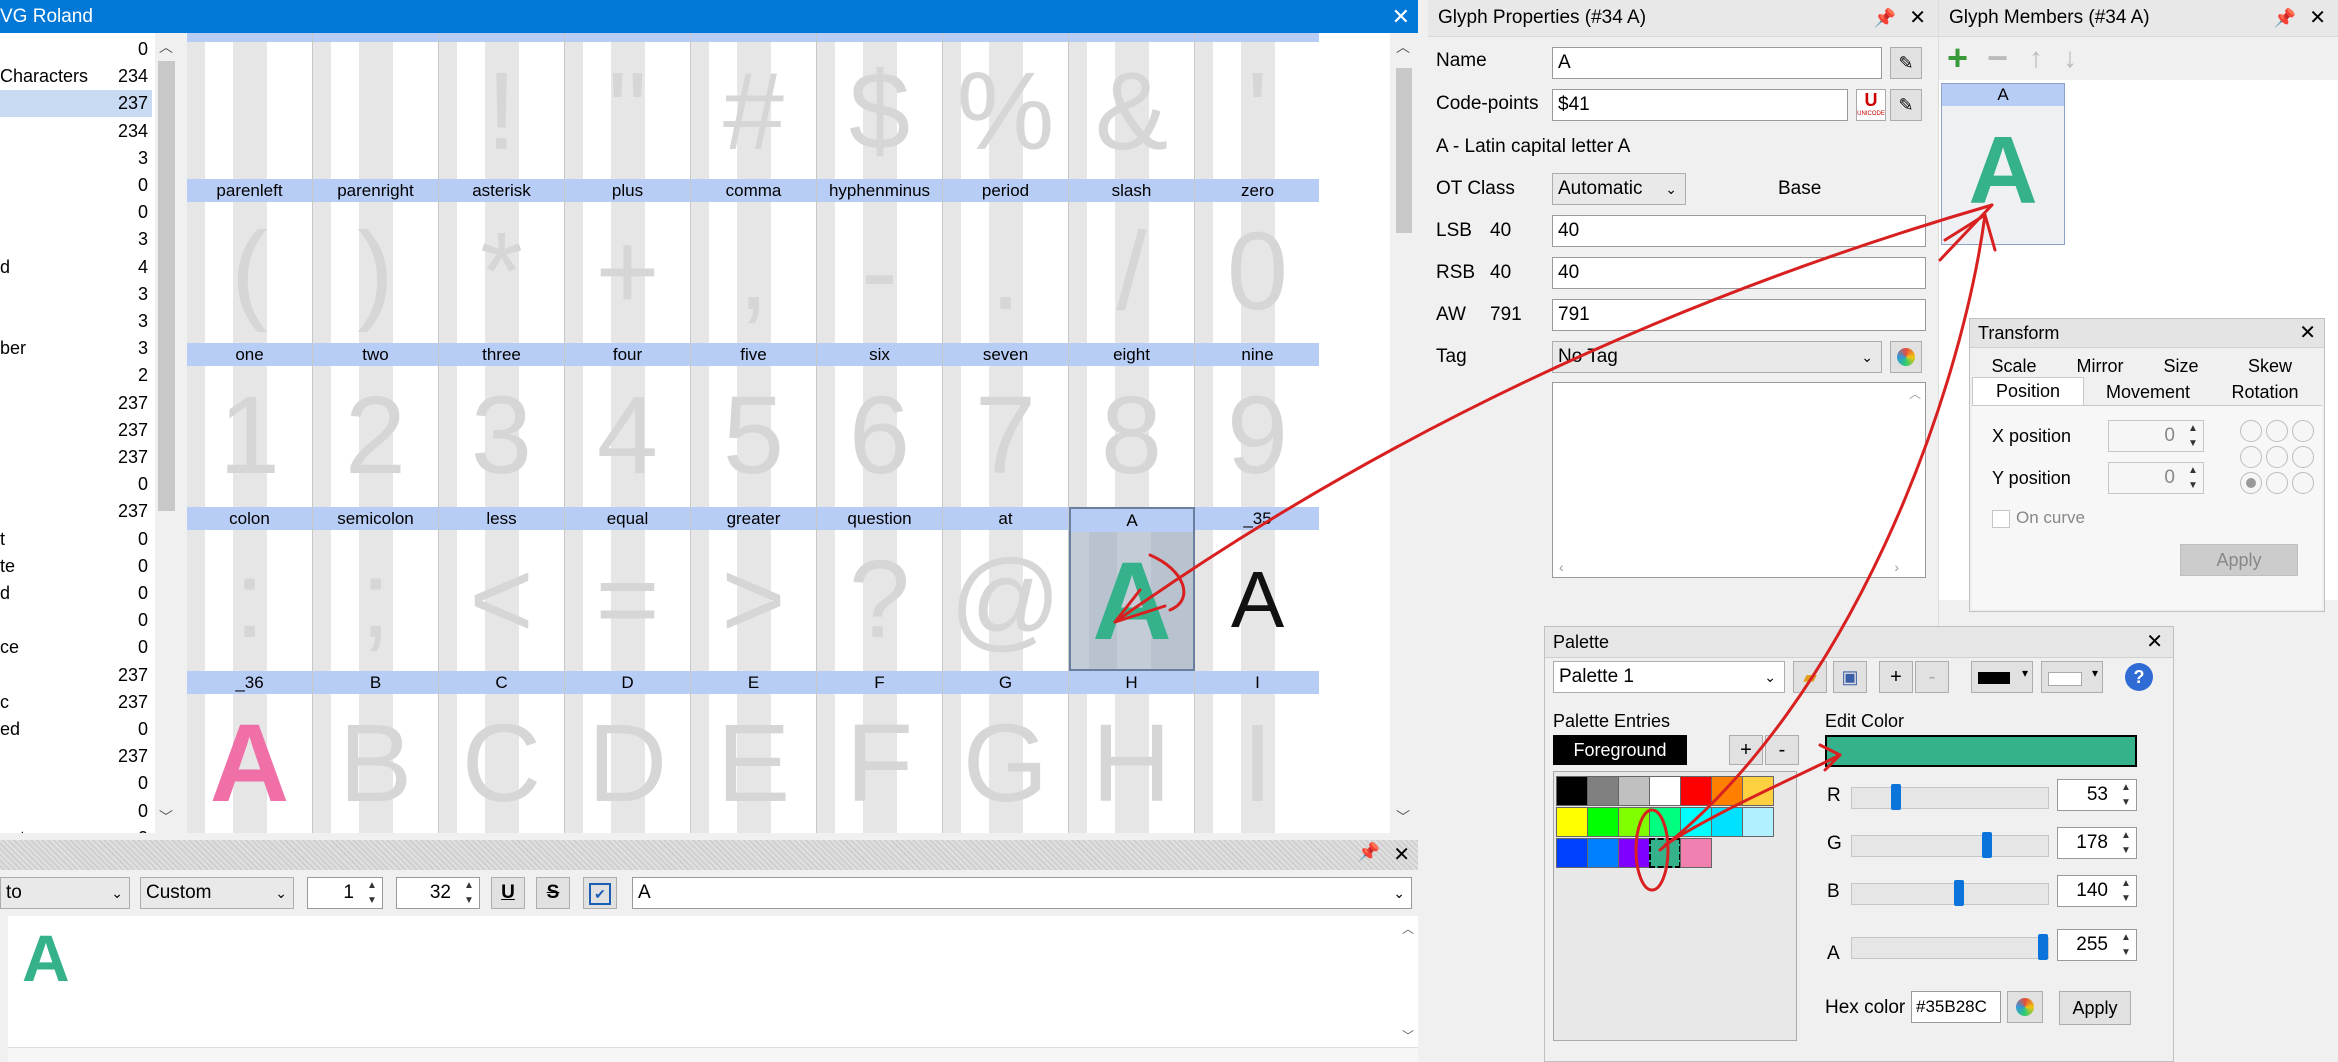 The height and width of the screenshot is (1062, 2338). Describe the element at coordinates (1619, 189) in the screenshot. I see `otclass-combo: Automatic ⌄` at that location.